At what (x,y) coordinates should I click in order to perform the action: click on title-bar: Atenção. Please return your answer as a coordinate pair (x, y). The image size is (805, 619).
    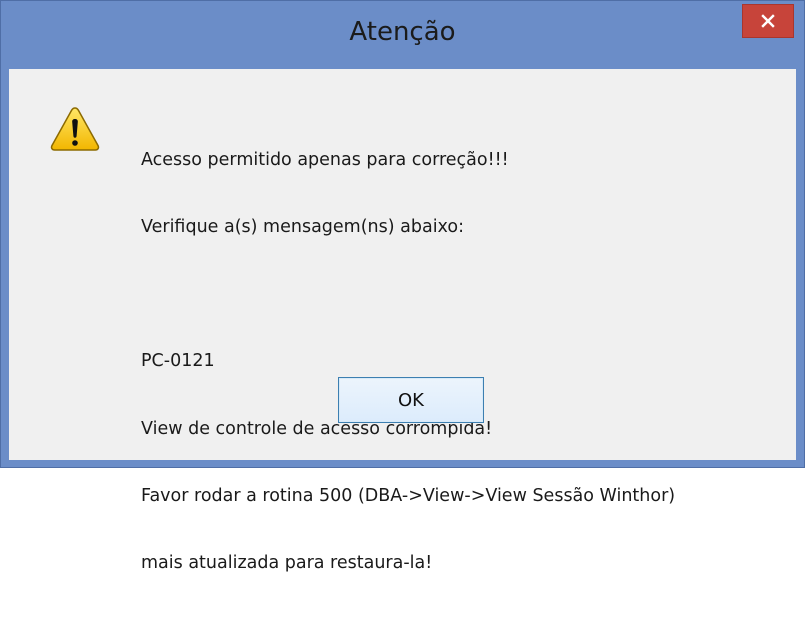
    Looking at the image, I should click on (402, 35).